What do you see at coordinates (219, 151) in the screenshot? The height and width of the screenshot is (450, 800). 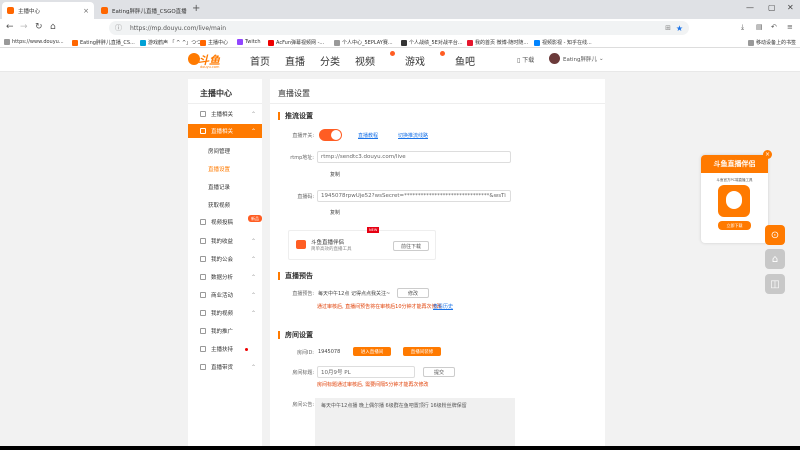 I see `sidebar-subitem-room: 房间管理` at bounding box center [219, 151].